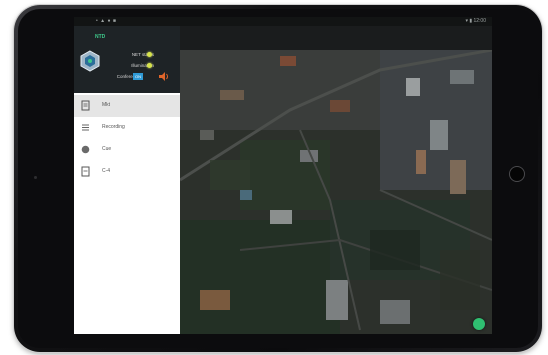  Describe the element at coordinates (149, 54) in the screenshot. I see `net-status-indicator-icon` at that location.